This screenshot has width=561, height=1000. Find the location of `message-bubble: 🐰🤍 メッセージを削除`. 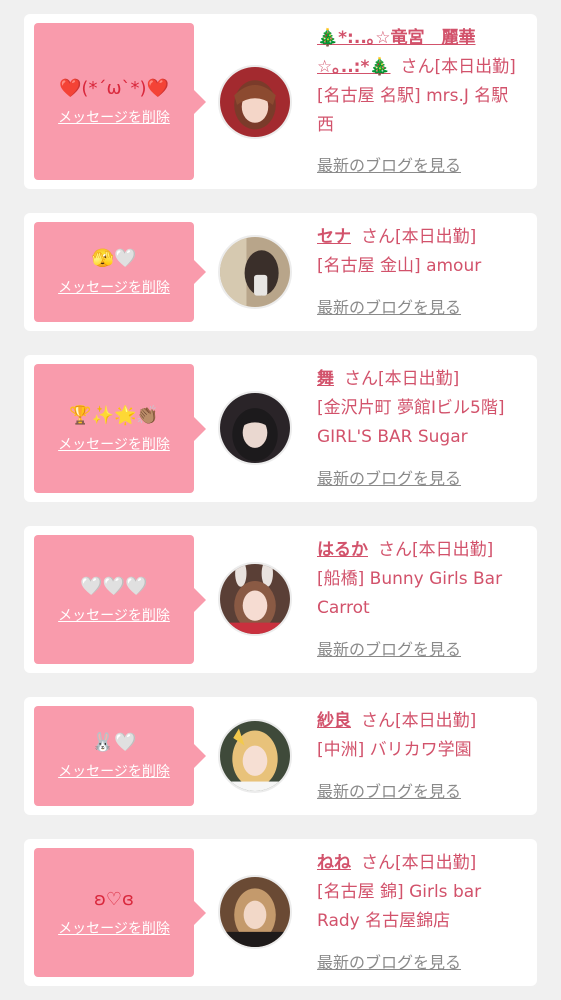

message-bubble: 🐰🤍 メッセージを削除 is located at coordinates (120, 756).